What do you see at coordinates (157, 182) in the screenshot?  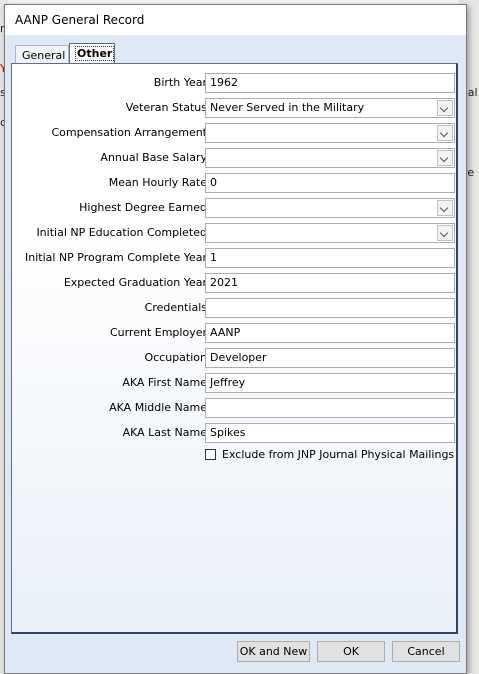 I see `mean-hourly-rate-label: Mean Hourly Rate` at bounding box center [157, 182].